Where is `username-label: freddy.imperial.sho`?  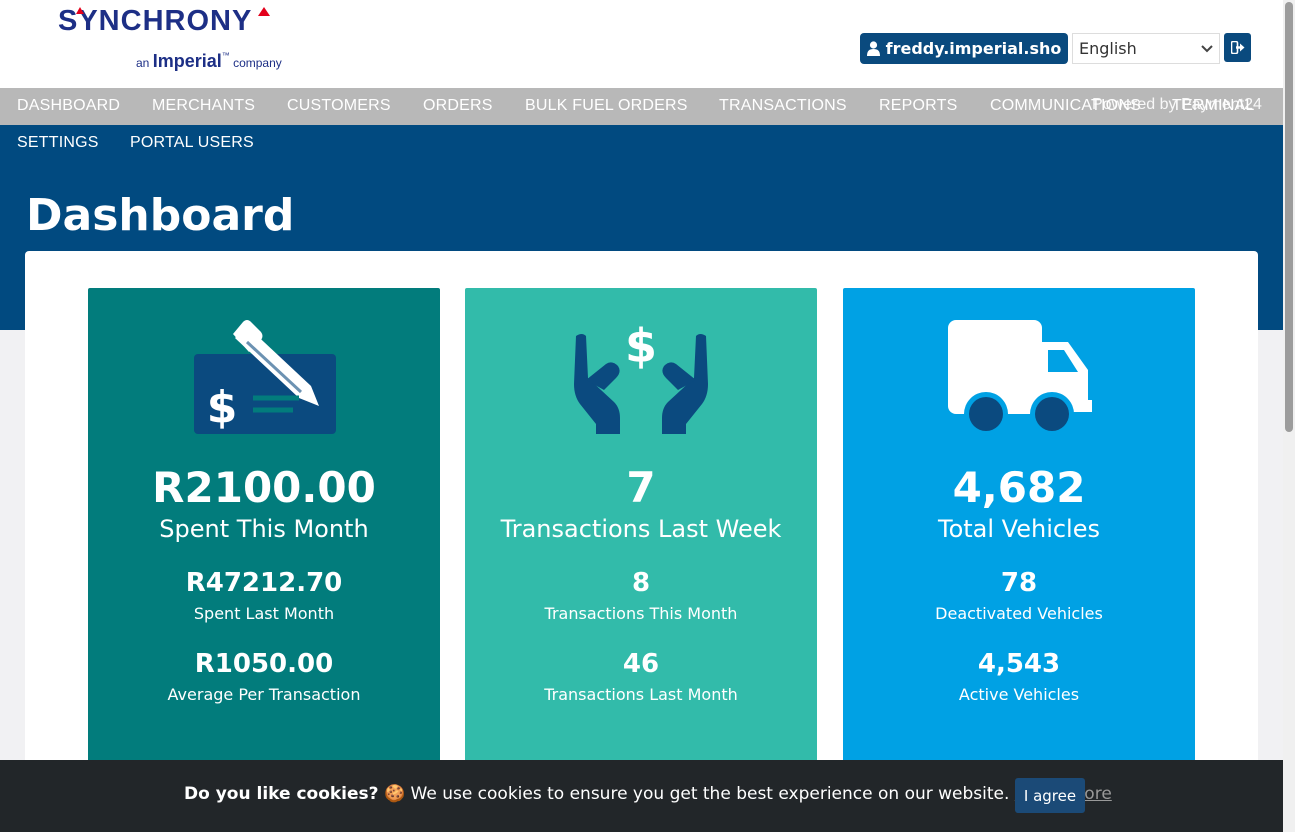
username-label: freddy.imperial.sho is located at coordinates (973, 48).